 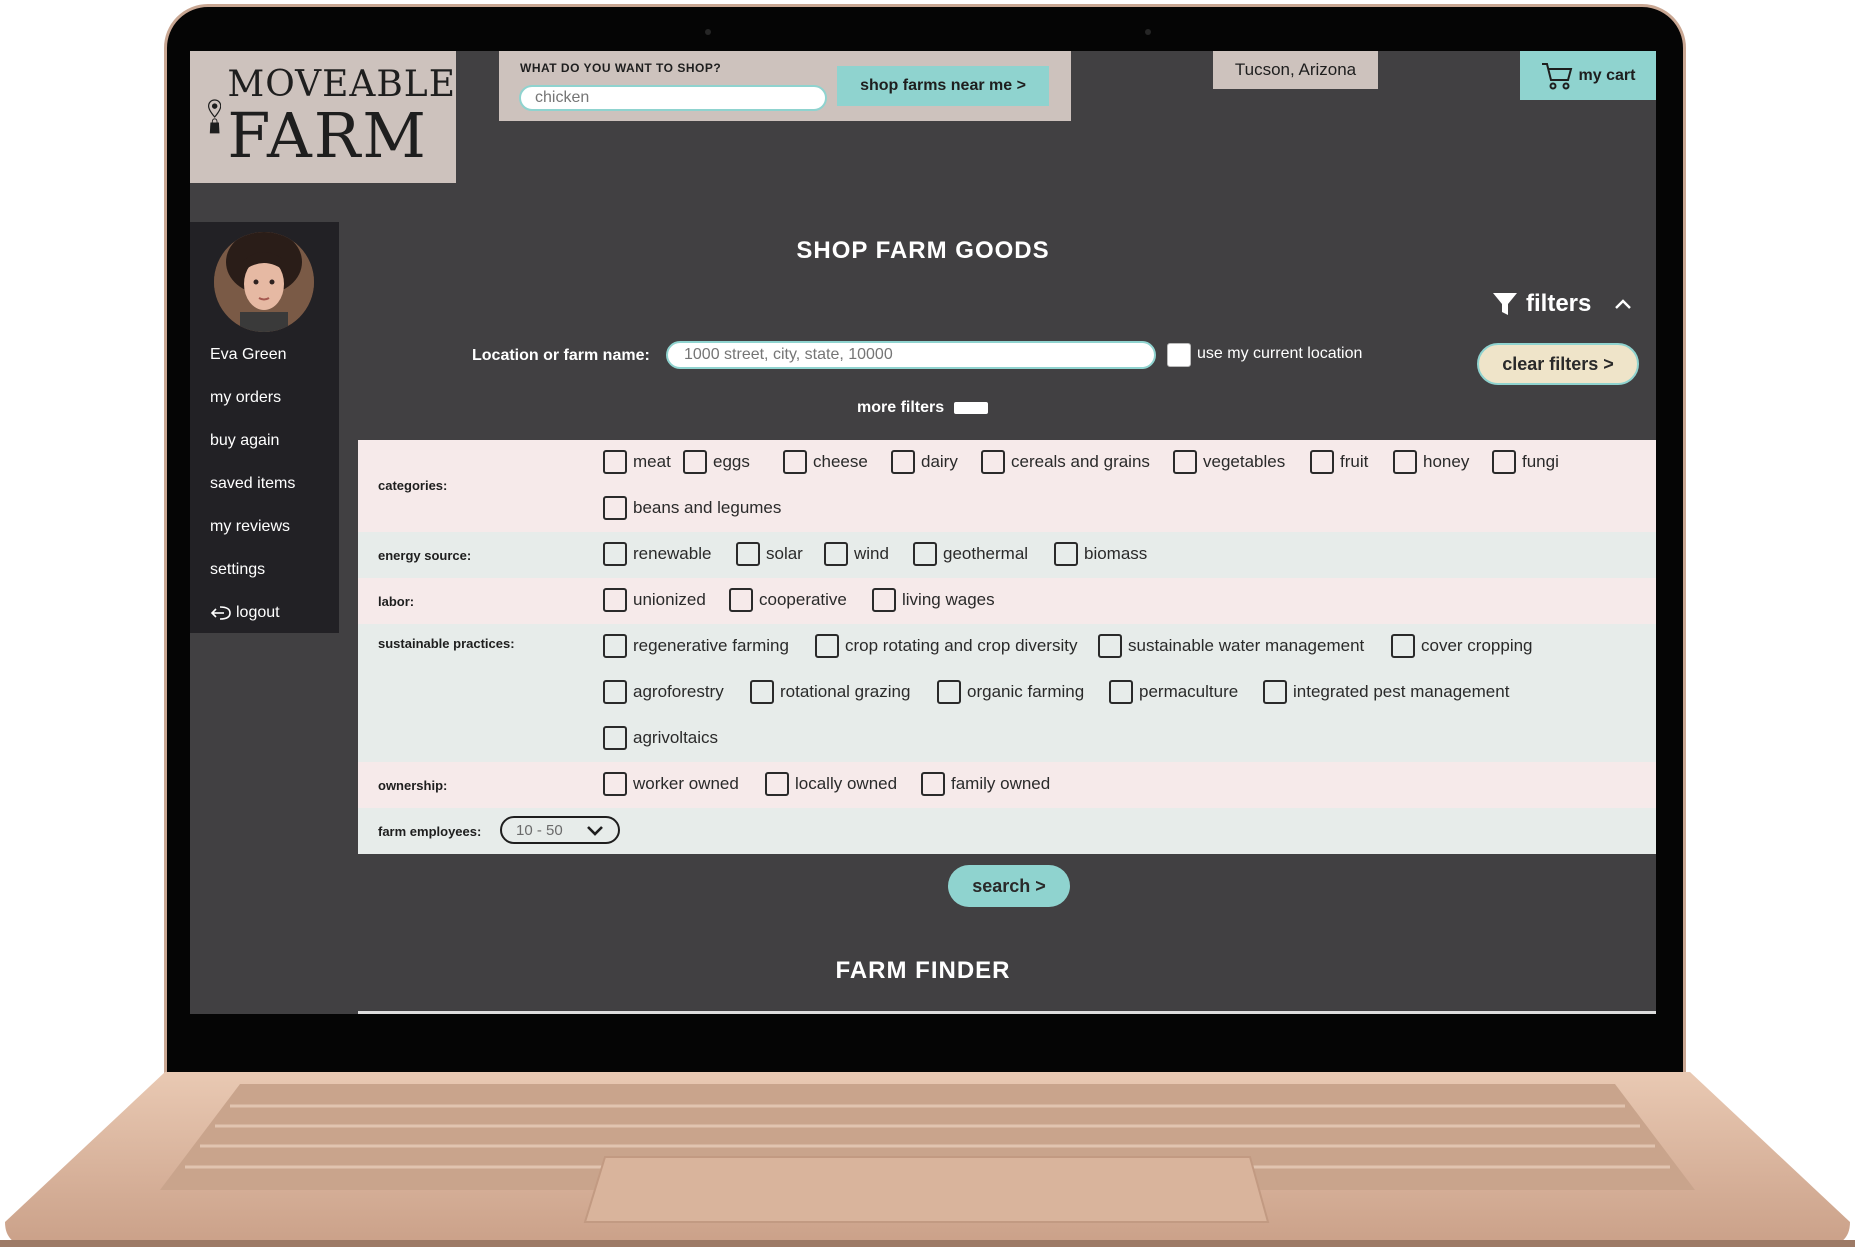 What do you see at coordinates (831, 784) in the screenshot?
I see `filter-option: locally owned` at bounding box center [831, 784].